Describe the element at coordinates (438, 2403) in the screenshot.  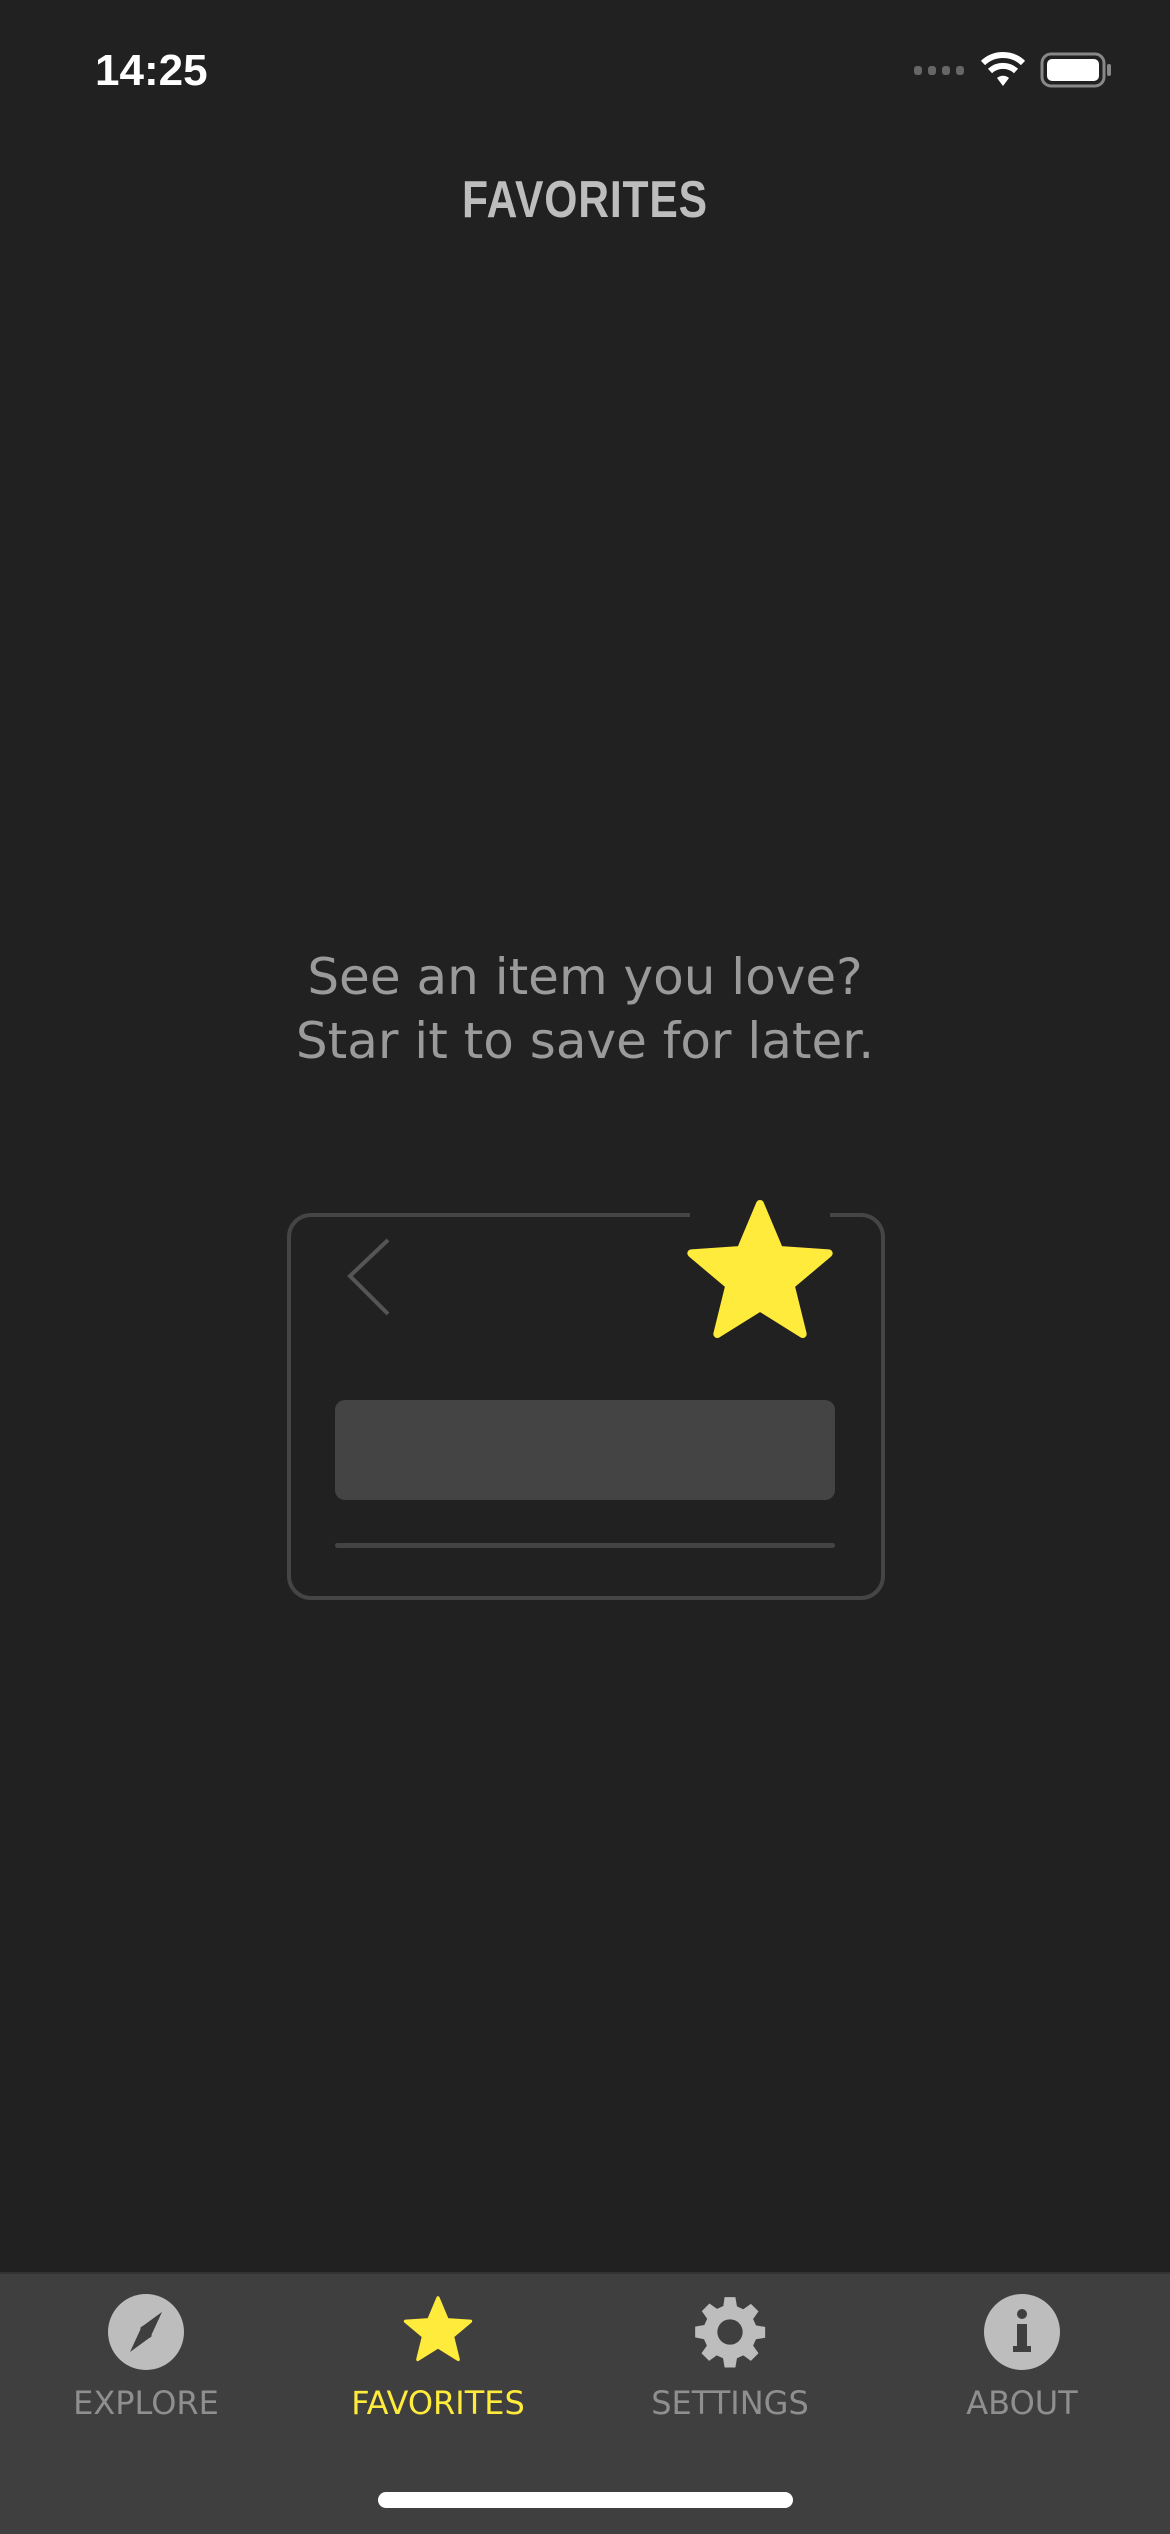
I see `tab-label: FAVORITES` at that location.